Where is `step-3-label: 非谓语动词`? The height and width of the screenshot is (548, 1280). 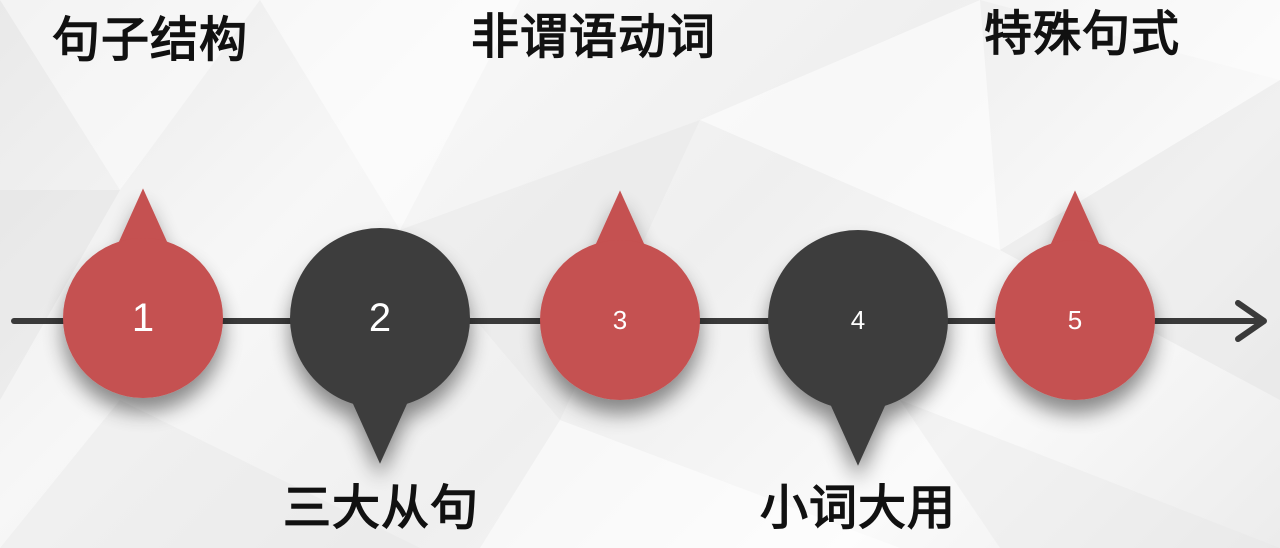 step-3-label: 非谓语动词 is located at coordinates (594, 37).